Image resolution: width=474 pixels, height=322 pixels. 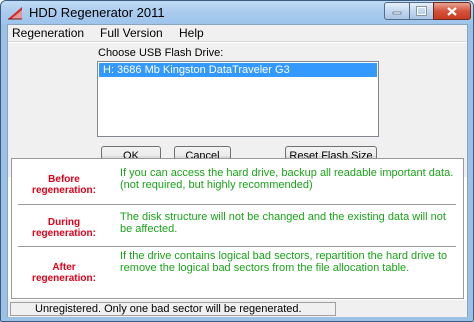 What do you see at coordinates (48, 33) in the screenshot?
I see `menu-regeneration: Regeneration` at bounding box center [48, 33].